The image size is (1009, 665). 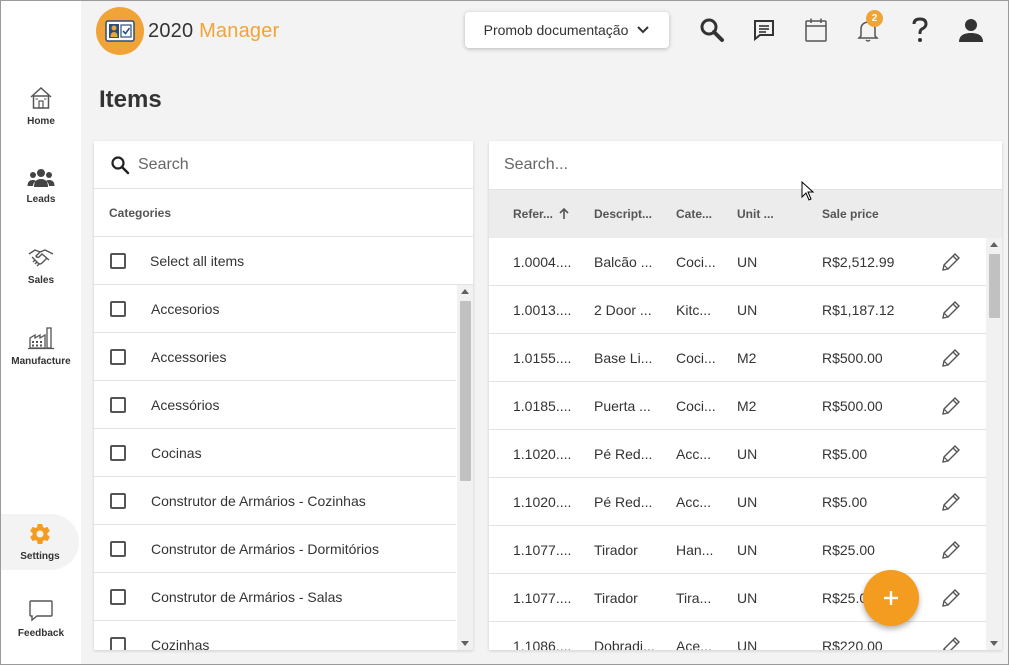 I want to click on table-row: 1.0004.... Balcão ... Coci... UN R$2,512.99, so click(x=737, y=262).